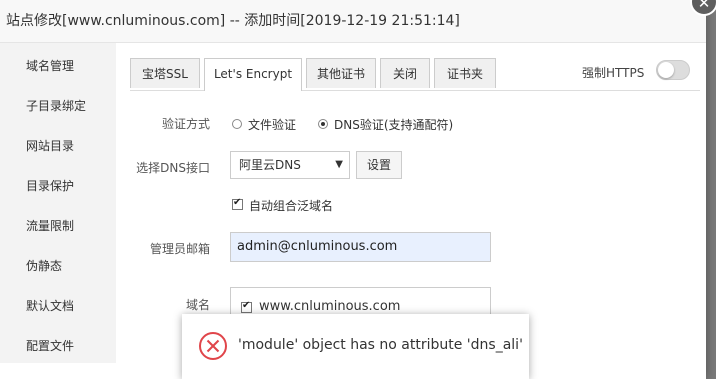  Describe the element at coordinates (50, 225) in the screenshot. I see `sidebar-item-traffic-limit: 流量限制` at that location.